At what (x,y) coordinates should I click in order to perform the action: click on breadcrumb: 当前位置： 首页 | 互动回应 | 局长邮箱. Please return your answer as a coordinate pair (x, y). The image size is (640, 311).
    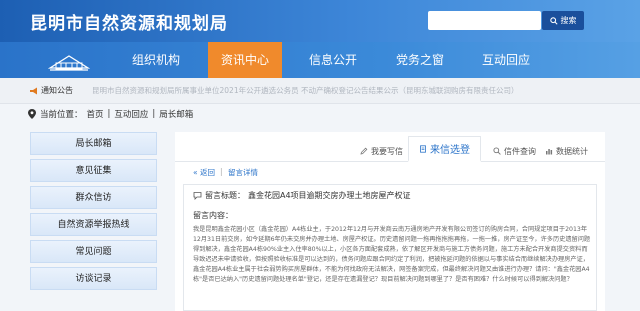
    Looking at the image, I should click on (110, 114).